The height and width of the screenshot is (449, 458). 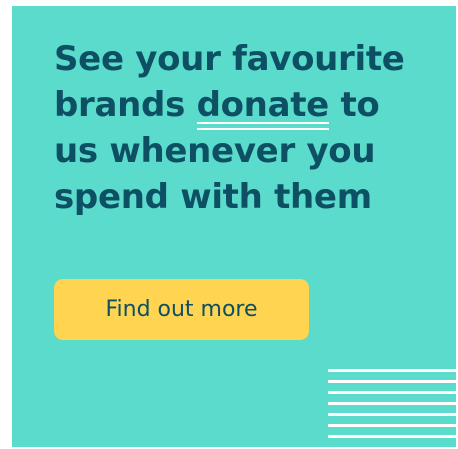 What do you see at coordinates (213, 197) in the screenshot?
I see `headline-line-4: spend with them` at bounding box center [213, 197].